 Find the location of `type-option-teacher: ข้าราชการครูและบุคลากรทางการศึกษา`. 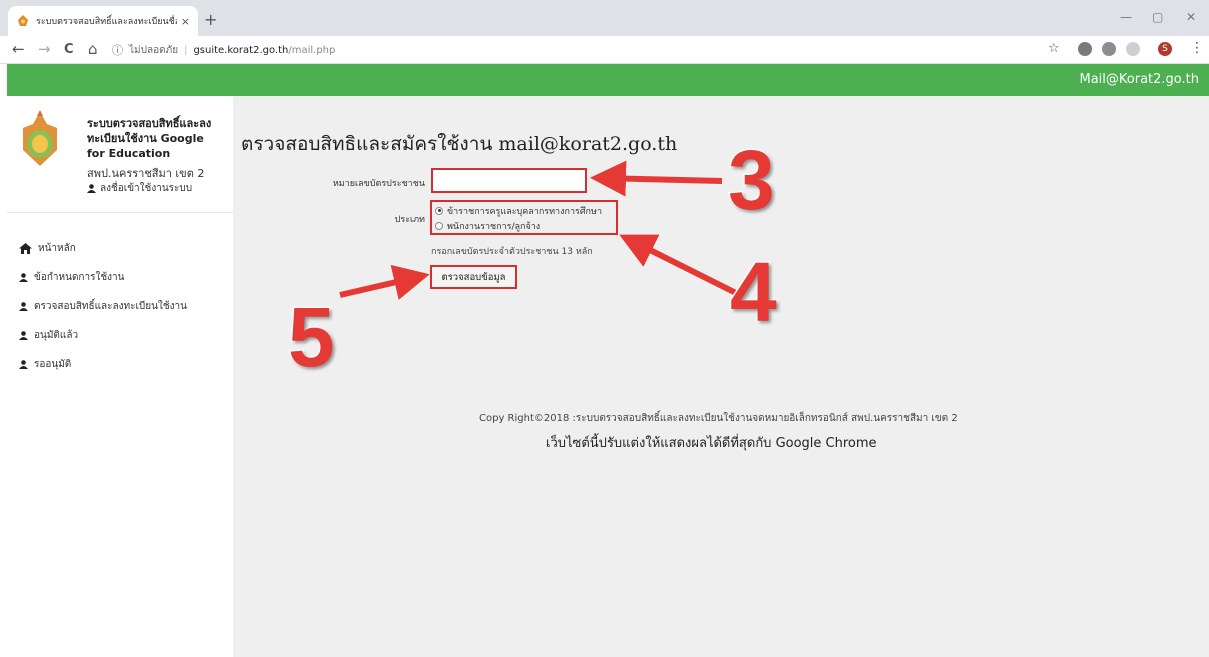

type-option-teacher: ข้าราชการครูและบุคลากรทางการศึกษา is located at coordinates (524, 210).